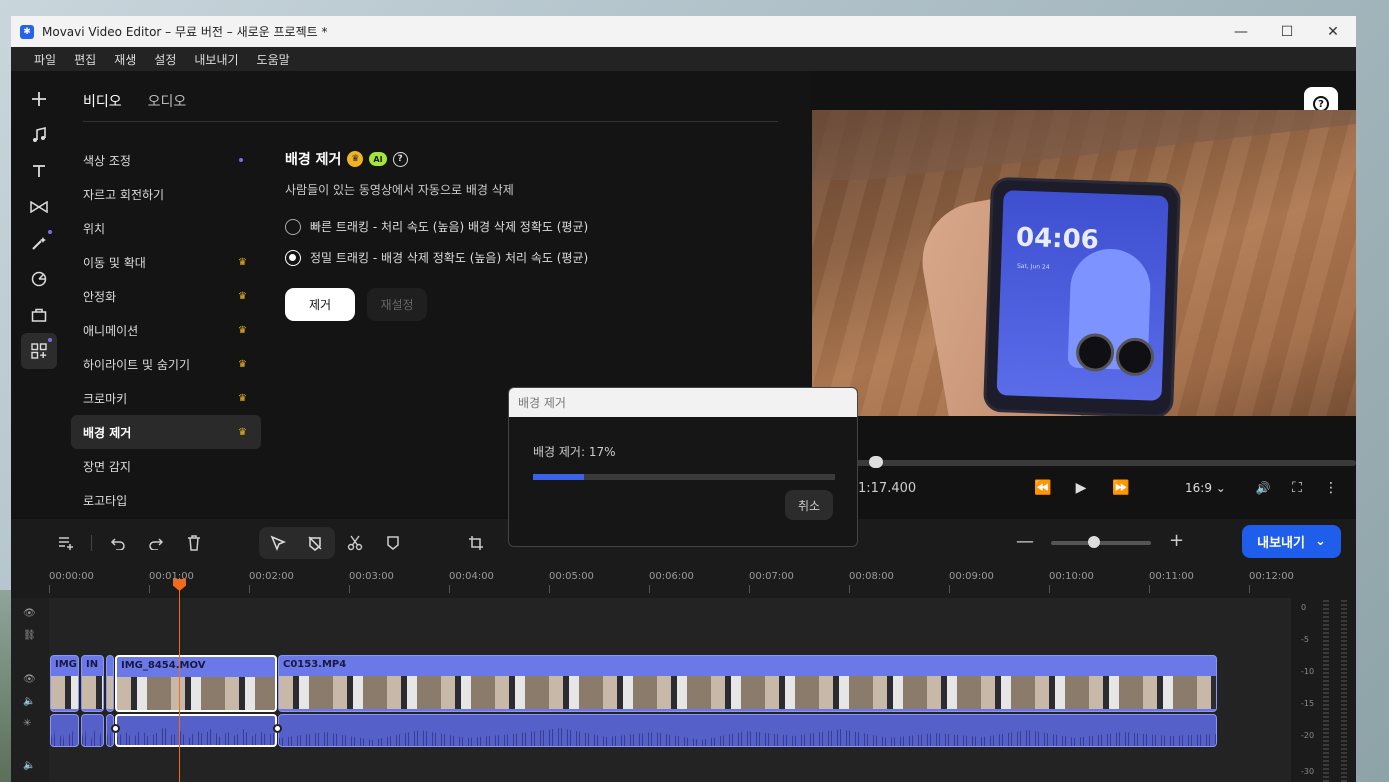 The width and height of the screenshot is (1389, 782). What do you see at coordinates (39, 279) in the screenshot?
I see `stickers-button` at bounding box center [39, 279].